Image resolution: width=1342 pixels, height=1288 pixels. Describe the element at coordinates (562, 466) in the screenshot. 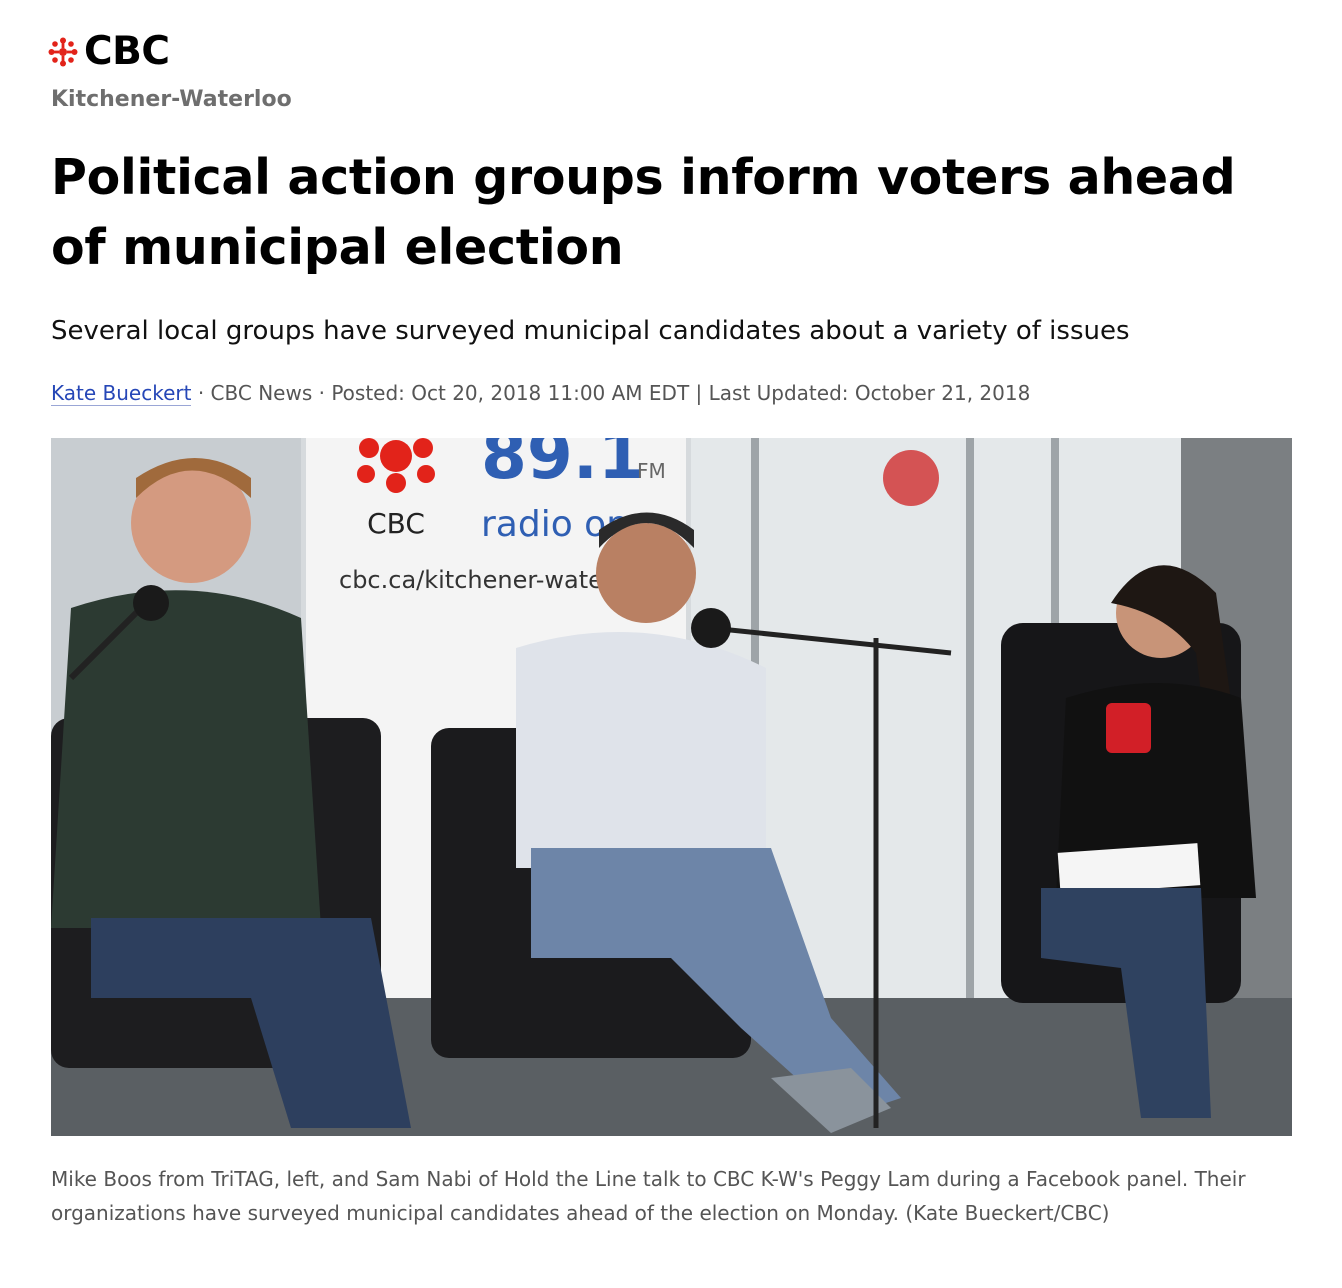

I see `banner-frequency: 89.1` at that location.